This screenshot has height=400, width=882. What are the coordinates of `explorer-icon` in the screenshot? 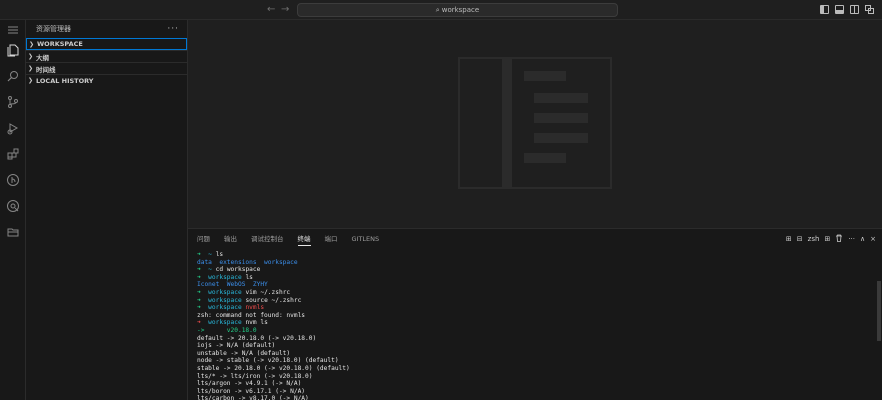 It's located at (13, 50).